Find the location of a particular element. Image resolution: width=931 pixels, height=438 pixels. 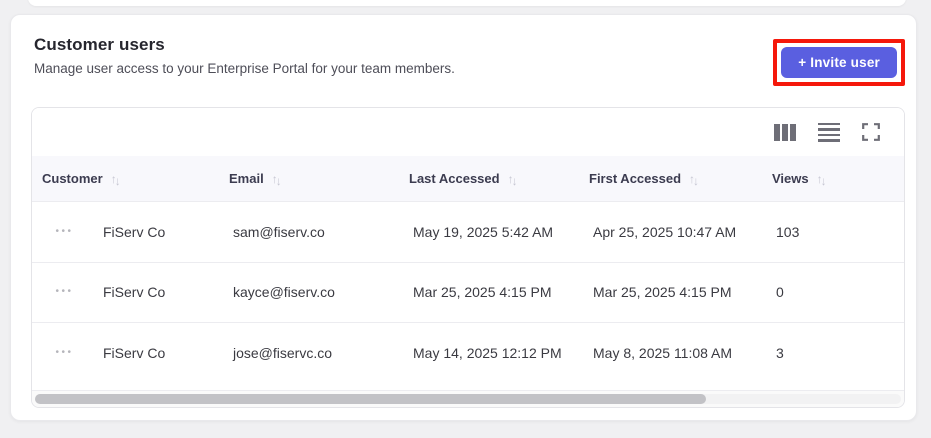

annotation-highlight: + Invite user is located at coordinates (839, 62).